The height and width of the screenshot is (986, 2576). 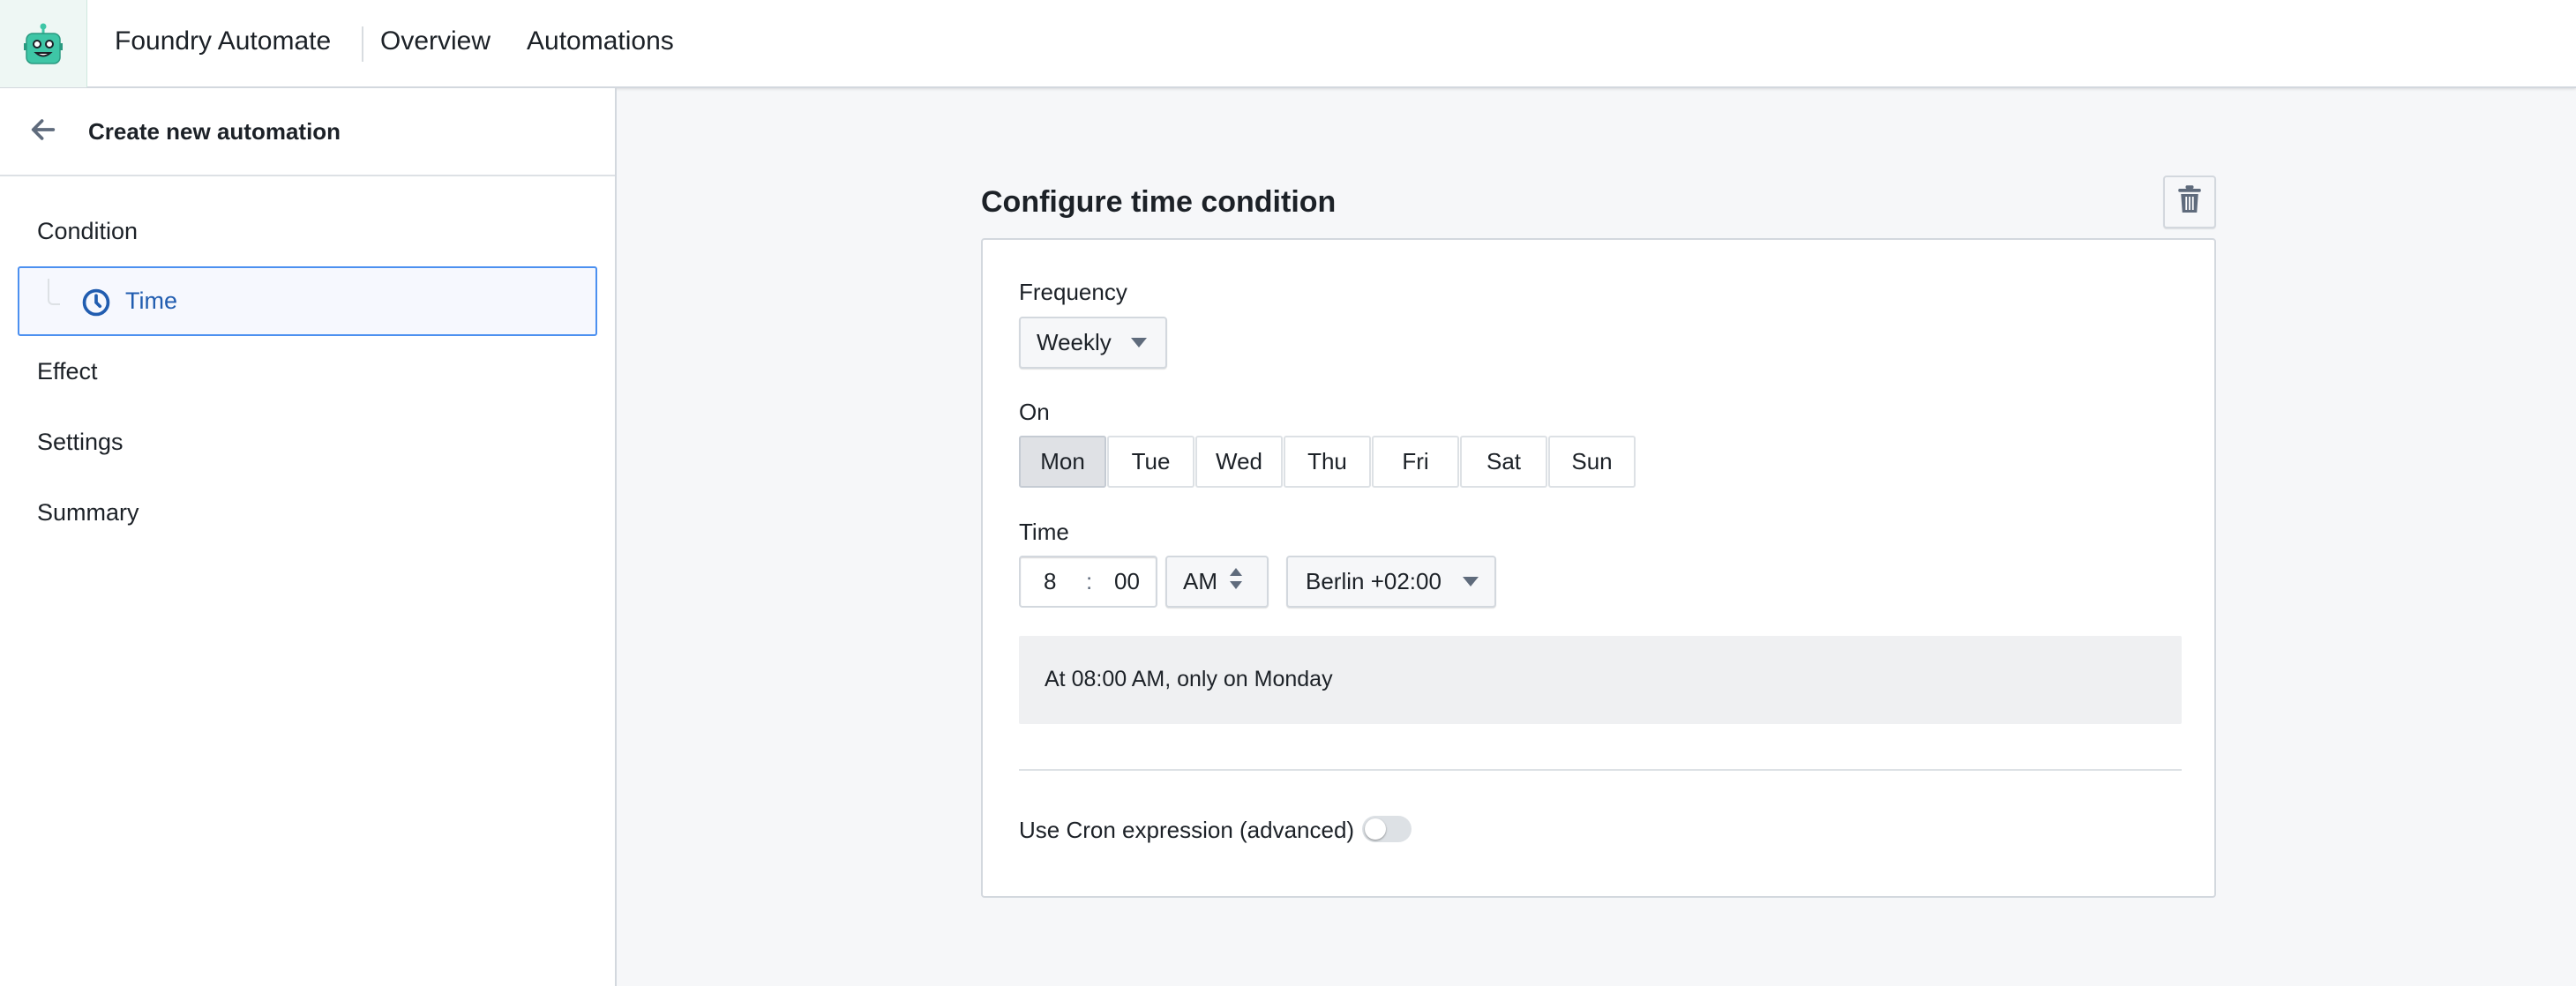 I want to click on day-tue: Tue, so click(x=1150, y=462).